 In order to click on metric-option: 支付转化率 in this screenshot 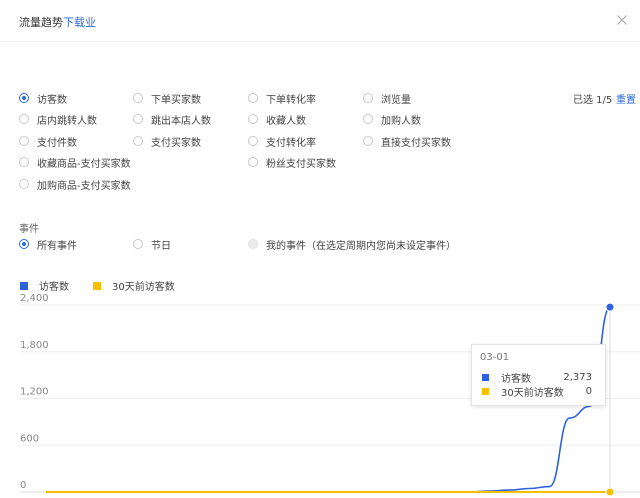, I will do `click(282, 141)`.